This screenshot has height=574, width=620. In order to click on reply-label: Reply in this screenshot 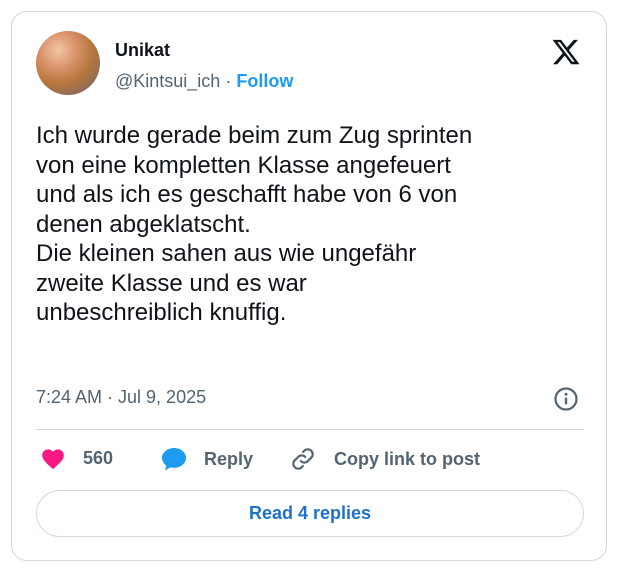, I will do `click(229, 458)`.